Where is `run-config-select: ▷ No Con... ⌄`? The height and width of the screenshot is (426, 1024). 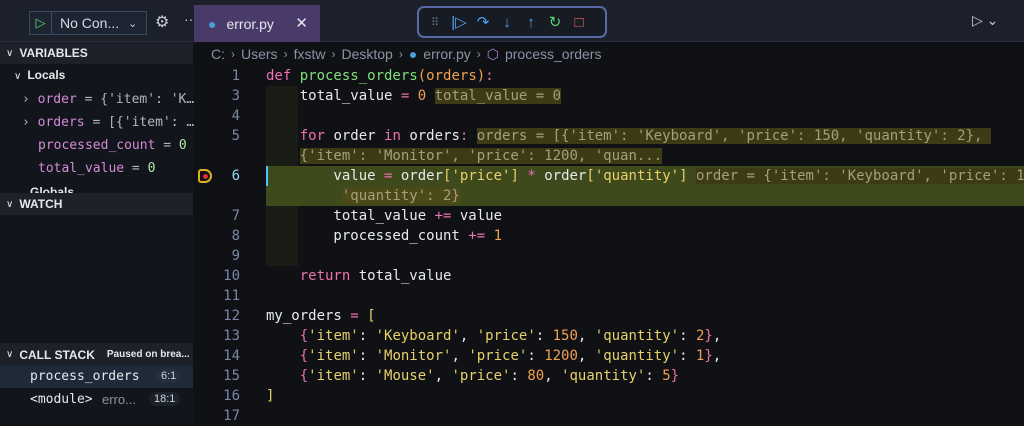 run-config-select: ▷ No Con... ⌄ is located at coordinates (88, 23).